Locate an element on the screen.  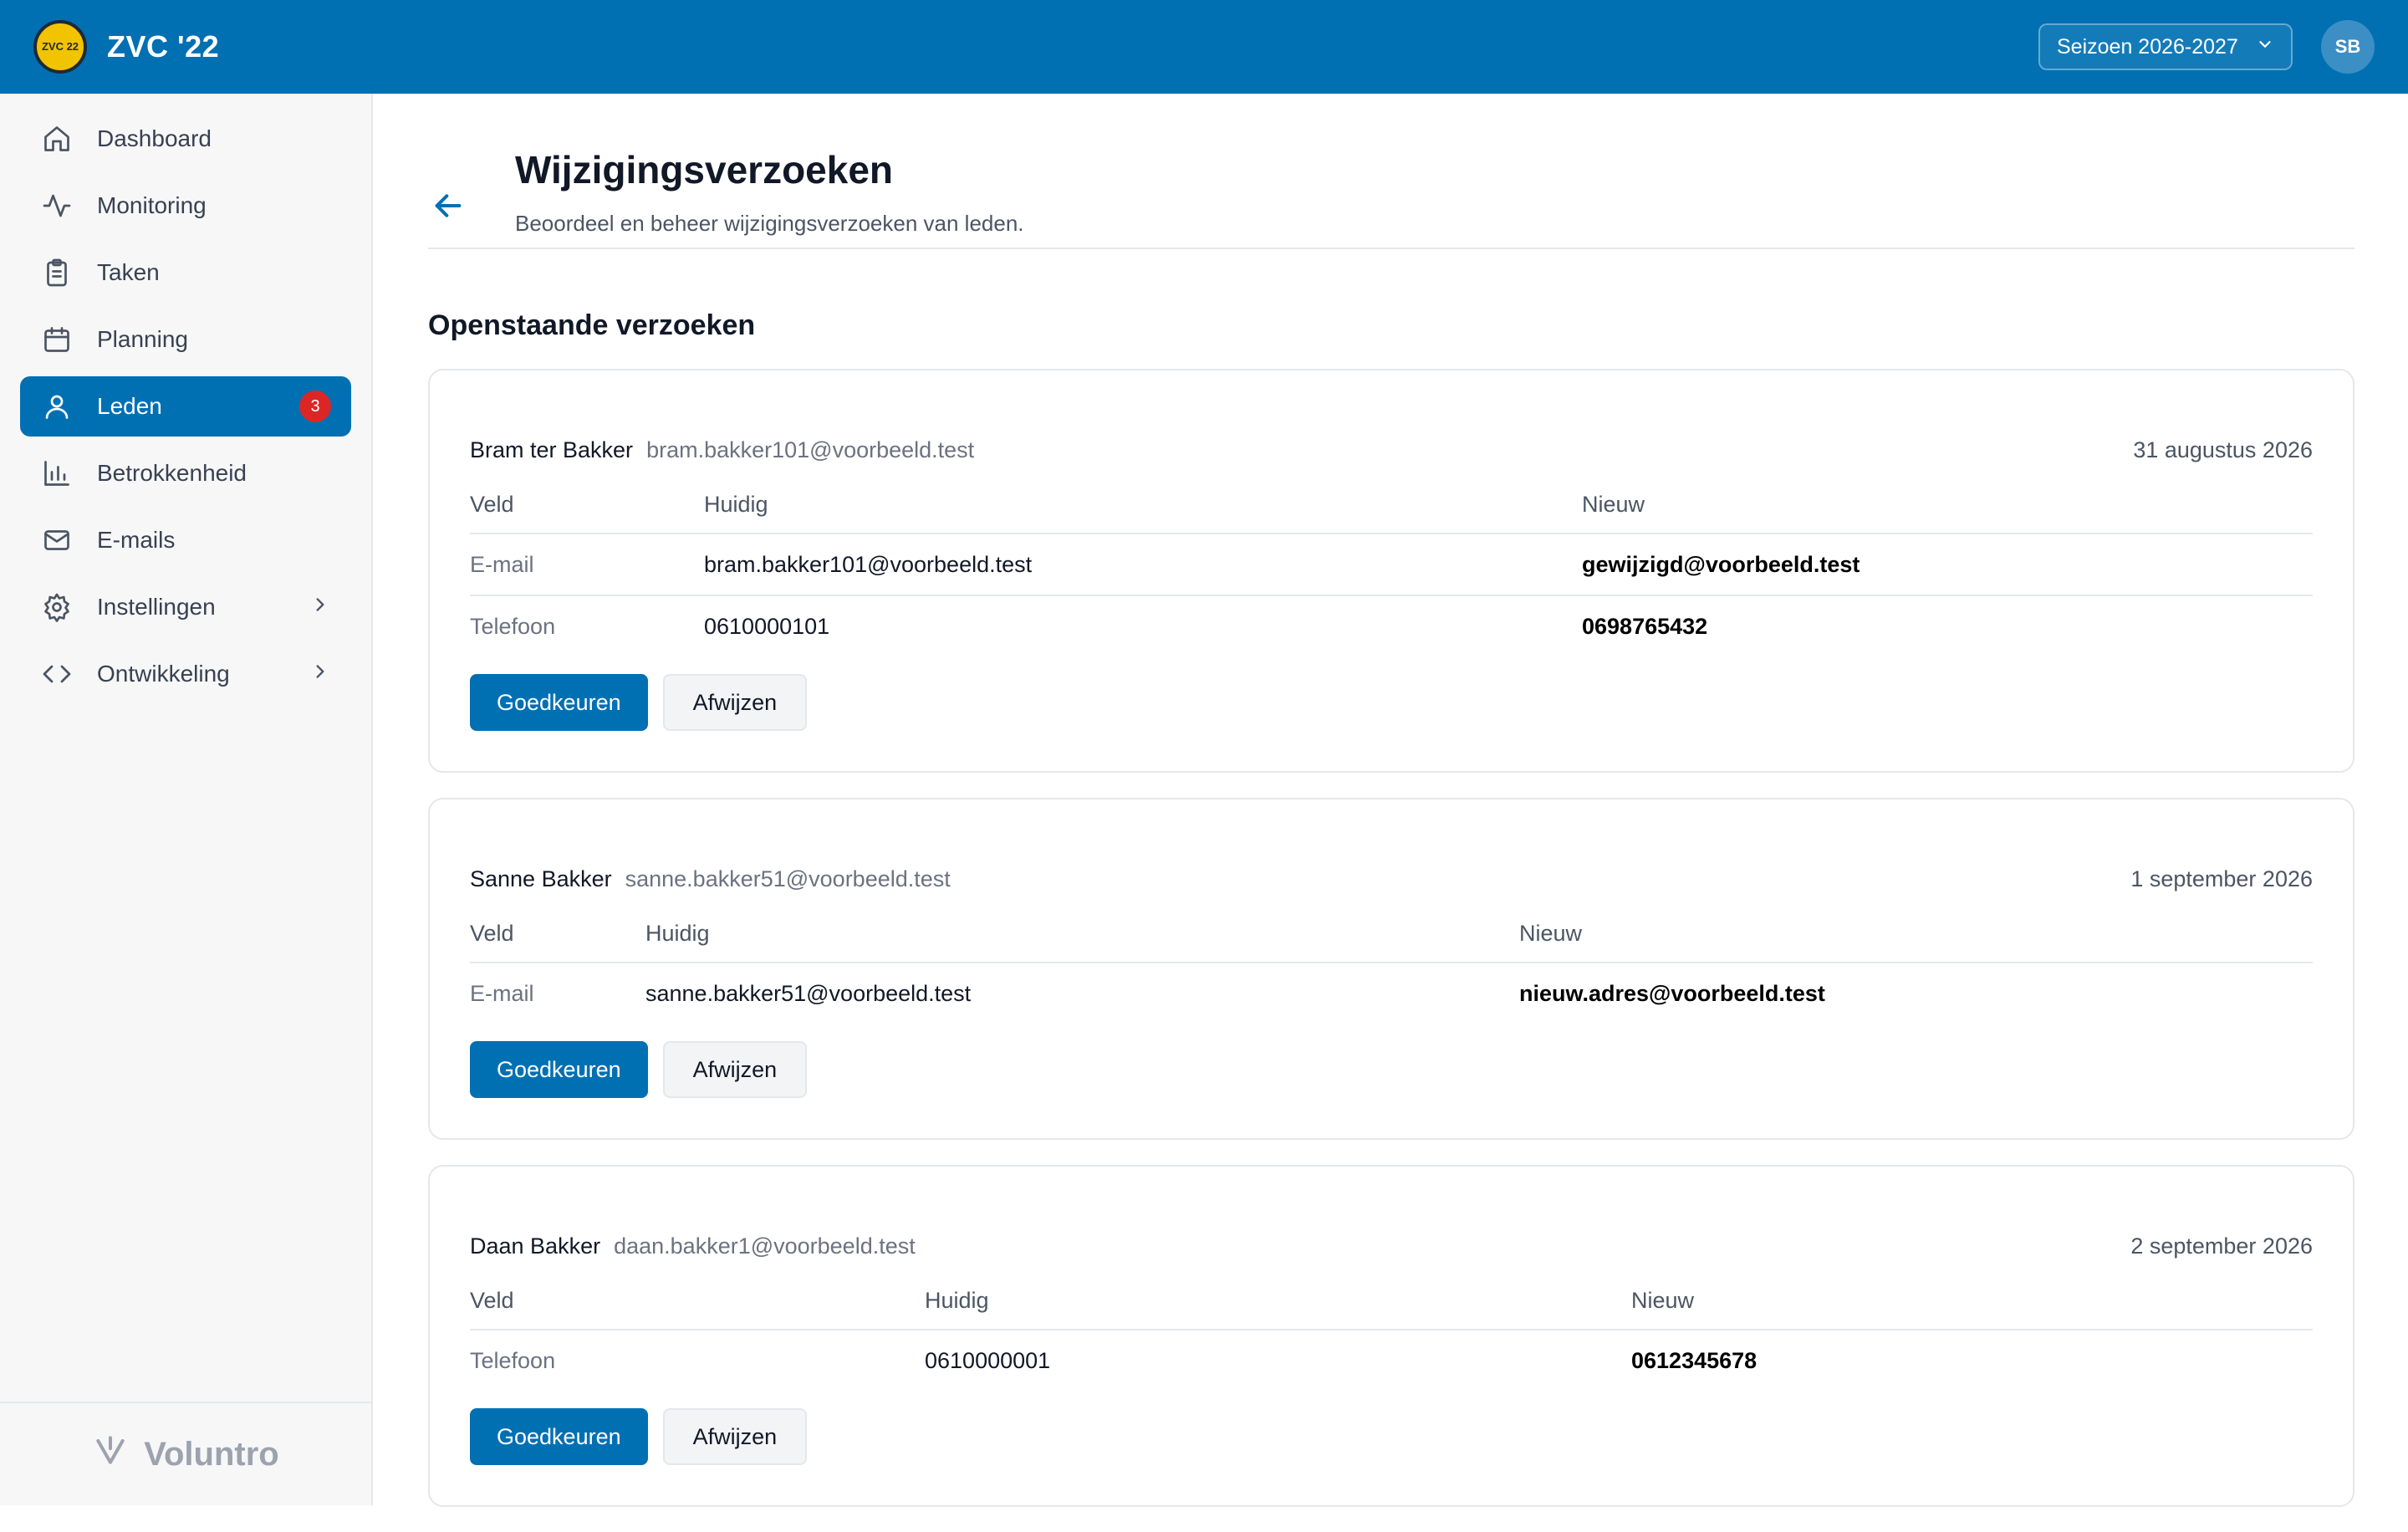
sidebar-item-label: Instellingen is located at coordinates (157, 607).